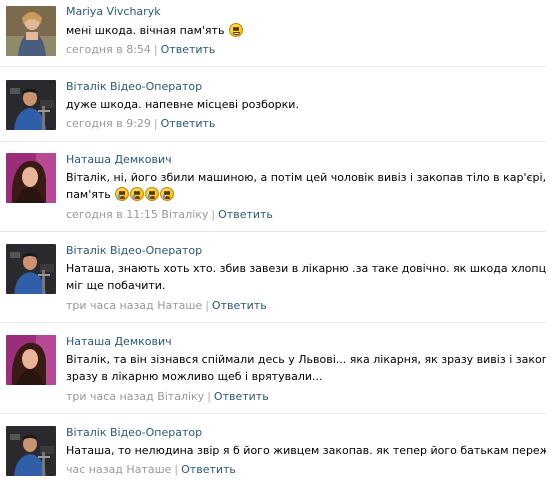 The width and height of the screenshot is (551, 482). What do you see at coordinates (88, 194) in the screenshot?
I see `comment-text-content: пам'ять` at bounding box center [88, 194].